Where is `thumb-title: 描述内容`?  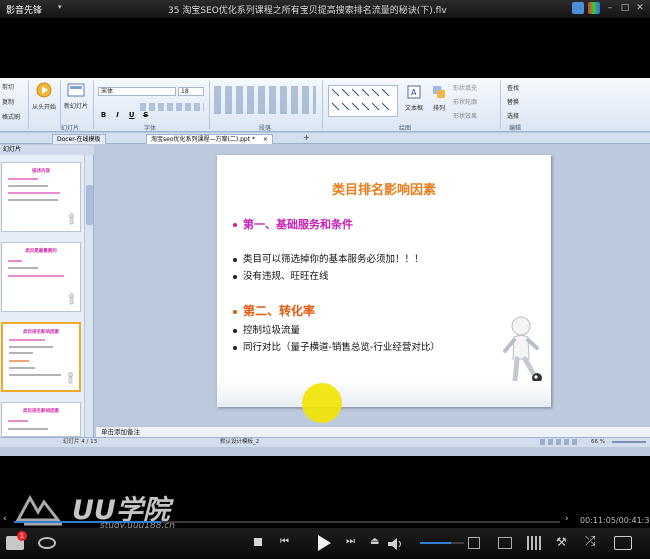
thumb-title: 描述内容 is located at coordinates (41, 171).